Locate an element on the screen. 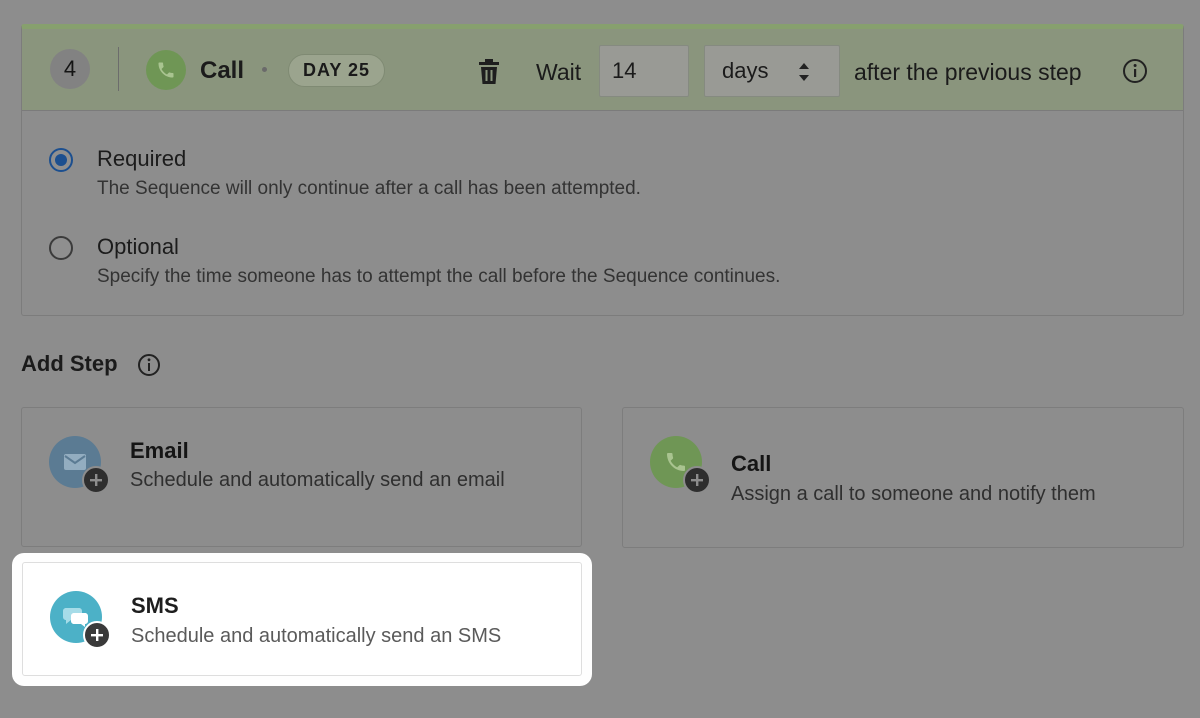 This screenshot has height=718, width=1200. card-description: Schedule and automatically send an email is located at coordinates (317, 480).